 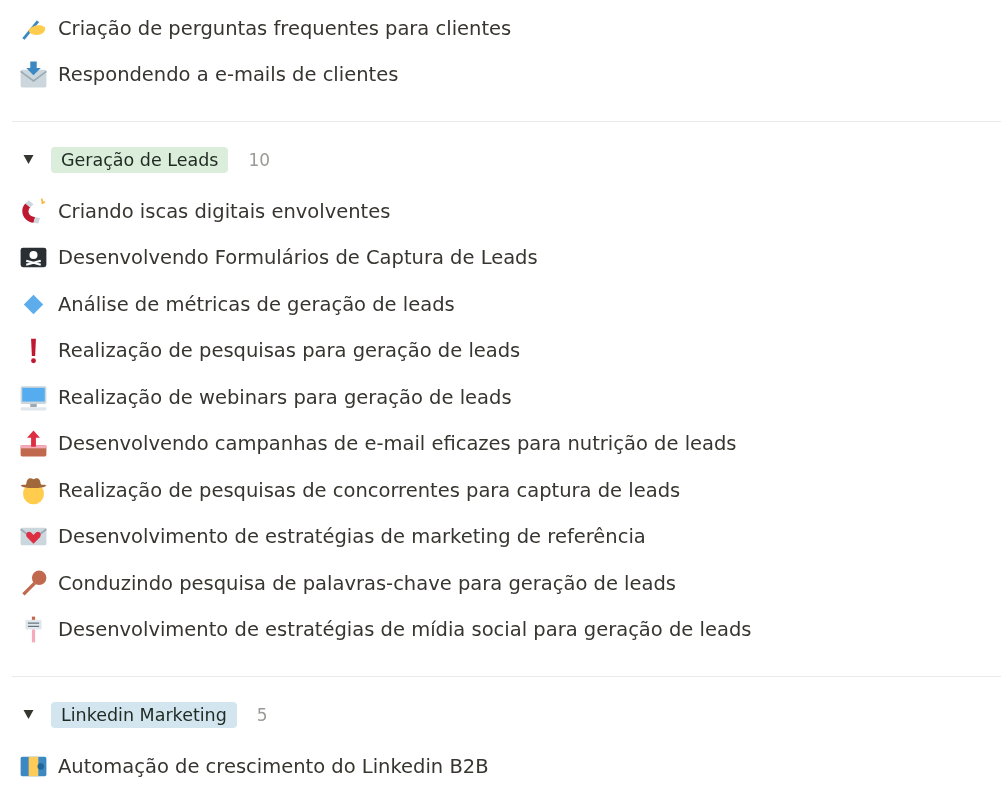 I want to click on page-title: Realização de pesquisas para geração de leads, so click(x=289, y=351).